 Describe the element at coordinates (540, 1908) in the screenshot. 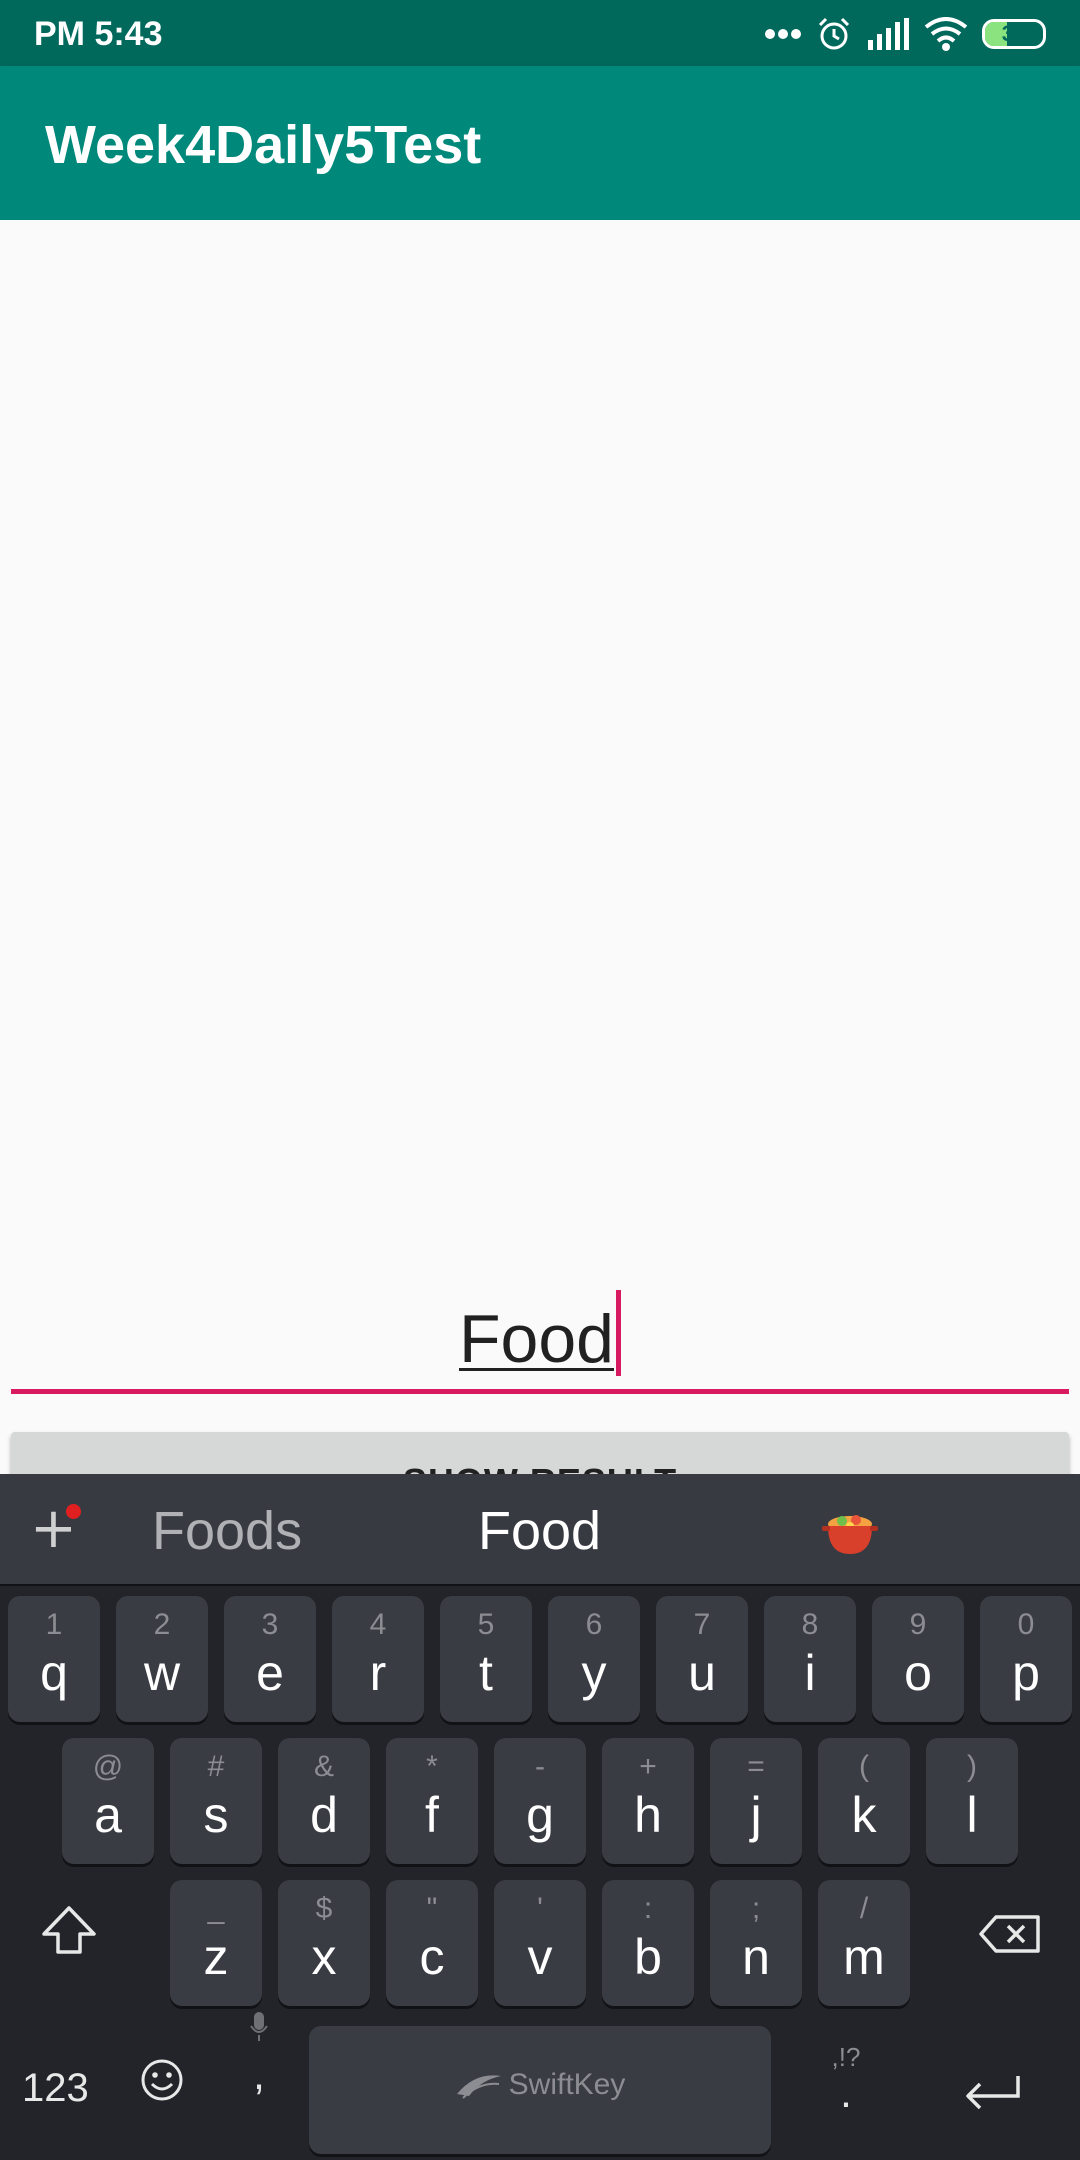

I see `key-hint: '` at that location.